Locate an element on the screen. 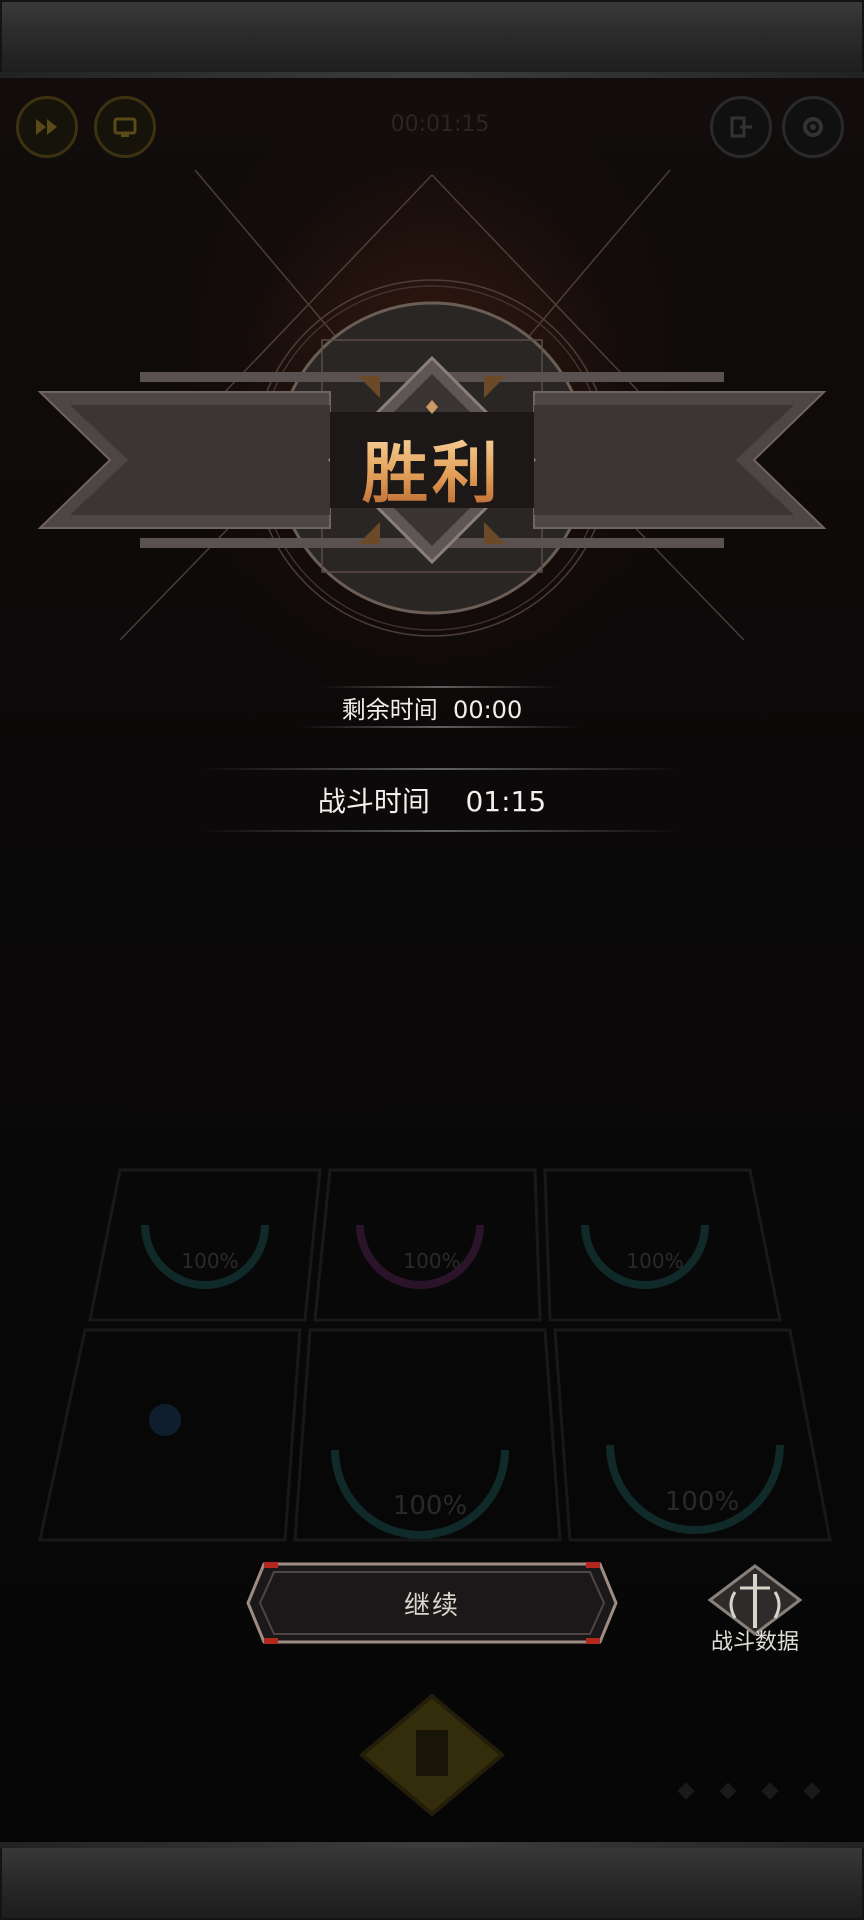 Image resolution: width=864 pixels, height=1920 pixels. formation-icon is located at coordinates (432, 1755).